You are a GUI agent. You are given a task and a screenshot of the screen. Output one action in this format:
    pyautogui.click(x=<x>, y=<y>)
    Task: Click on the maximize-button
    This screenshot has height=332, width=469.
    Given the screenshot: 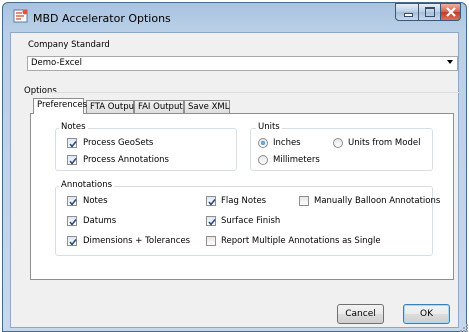 What is the action you would take?
    pyautogui.click(x=430, y=12)
    